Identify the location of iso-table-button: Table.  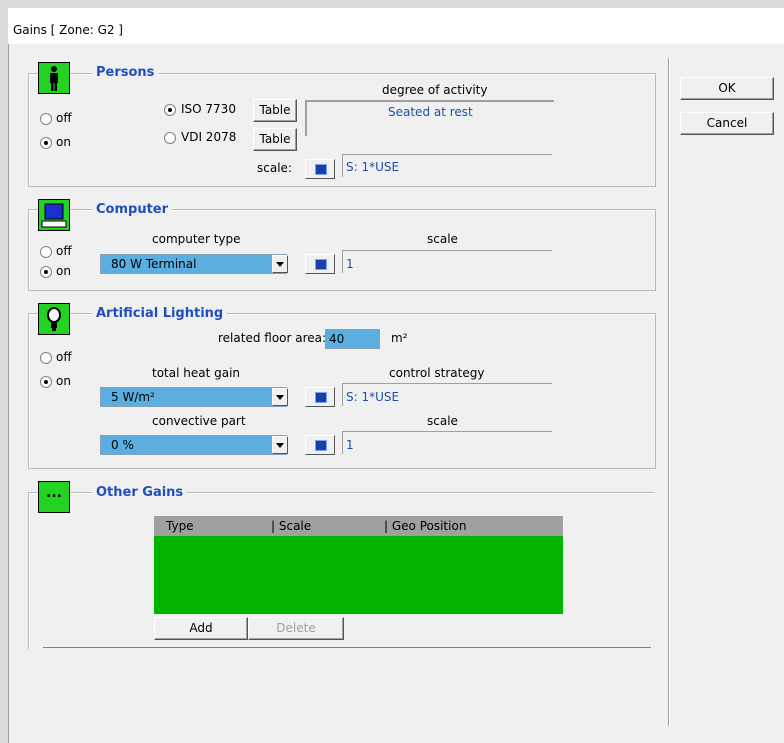
(275, 110).